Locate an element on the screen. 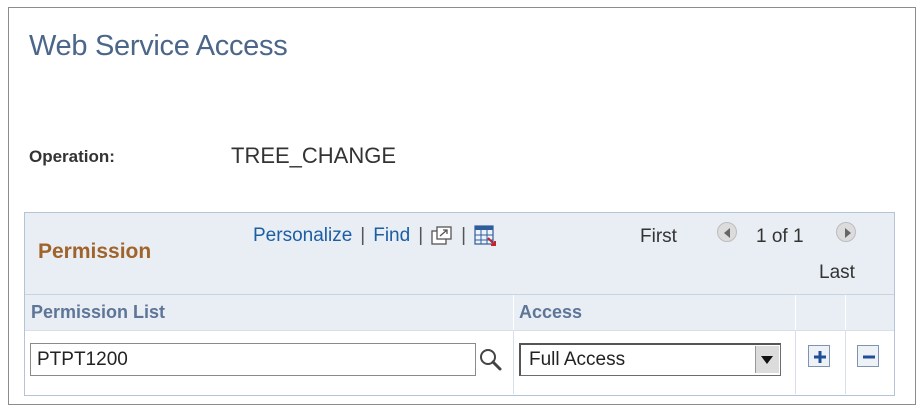 This screenshot has width=921, height=411. find-link: Find is located at coordinates (391, 236).